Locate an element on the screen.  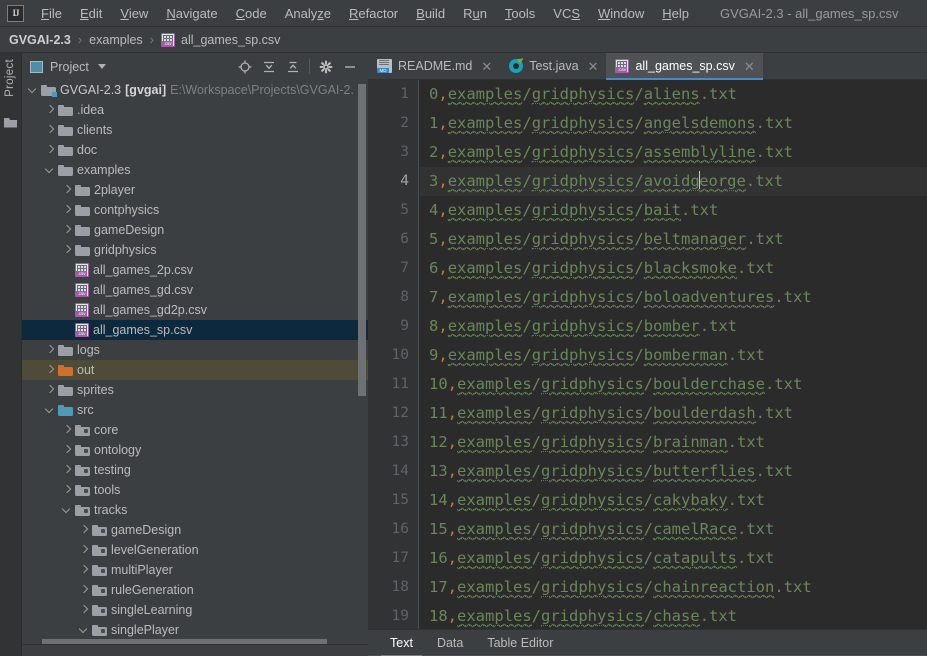
folder-icon is located at coordinates (10, 121).